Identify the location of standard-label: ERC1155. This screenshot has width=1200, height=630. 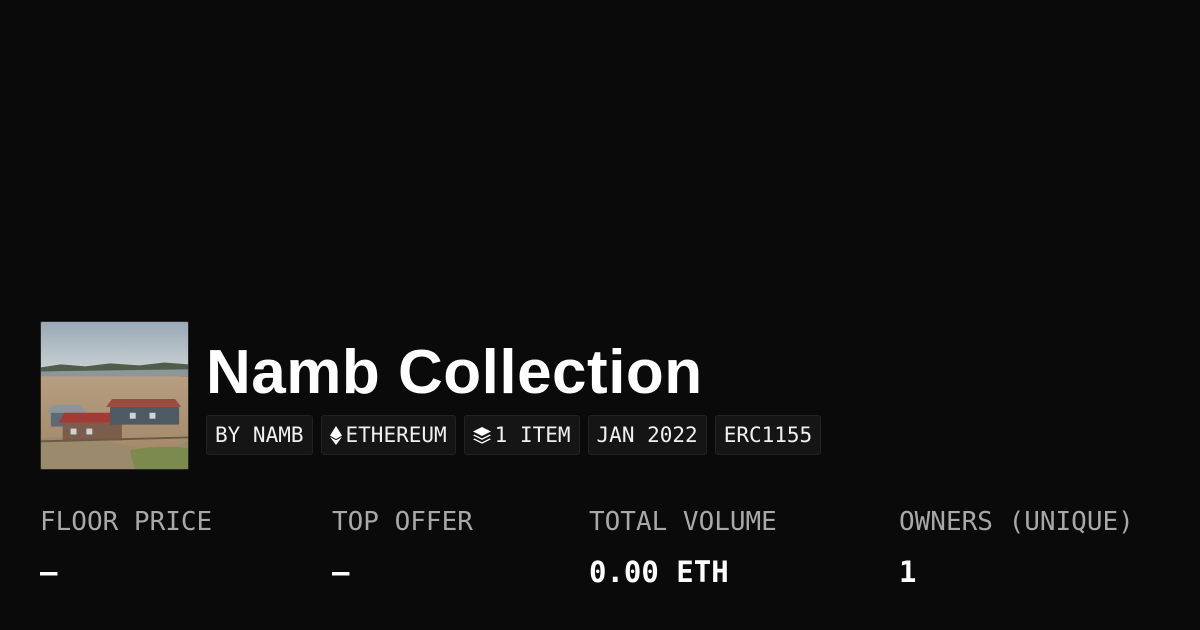
(768, 435).